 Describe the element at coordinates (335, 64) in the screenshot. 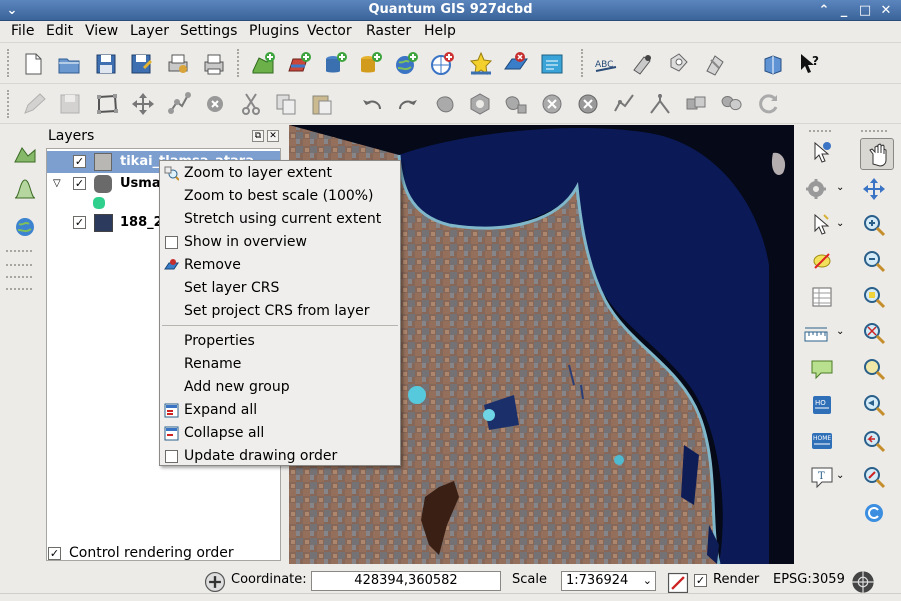

I see `add-postgis-layer-icon` at that location.